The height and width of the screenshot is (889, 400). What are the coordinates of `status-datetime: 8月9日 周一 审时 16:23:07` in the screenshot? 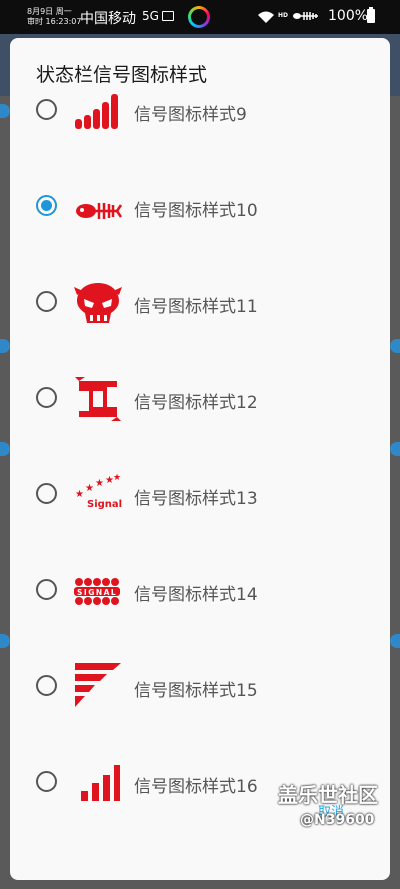 It's located at (54, 17).